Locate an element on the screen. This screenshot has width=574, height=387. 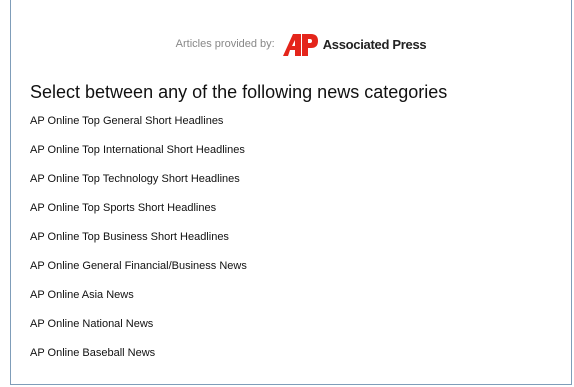
category-item-business: AP Online Top Business Short Headlines is located at coordinates (138, 244).